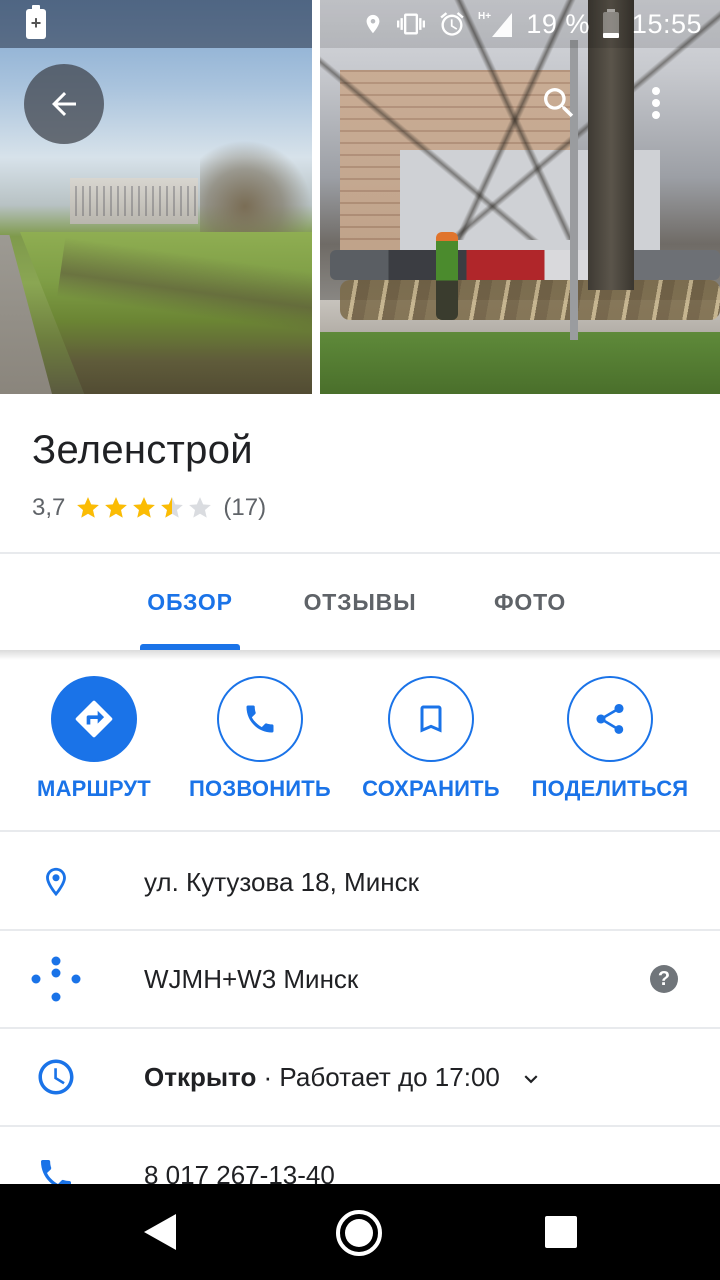  What do you see at coordinates (360, 979) in the screenshot?
I see `plus-code-row: WJMH+W3 Минск ?` at bounding box center [360, 979].